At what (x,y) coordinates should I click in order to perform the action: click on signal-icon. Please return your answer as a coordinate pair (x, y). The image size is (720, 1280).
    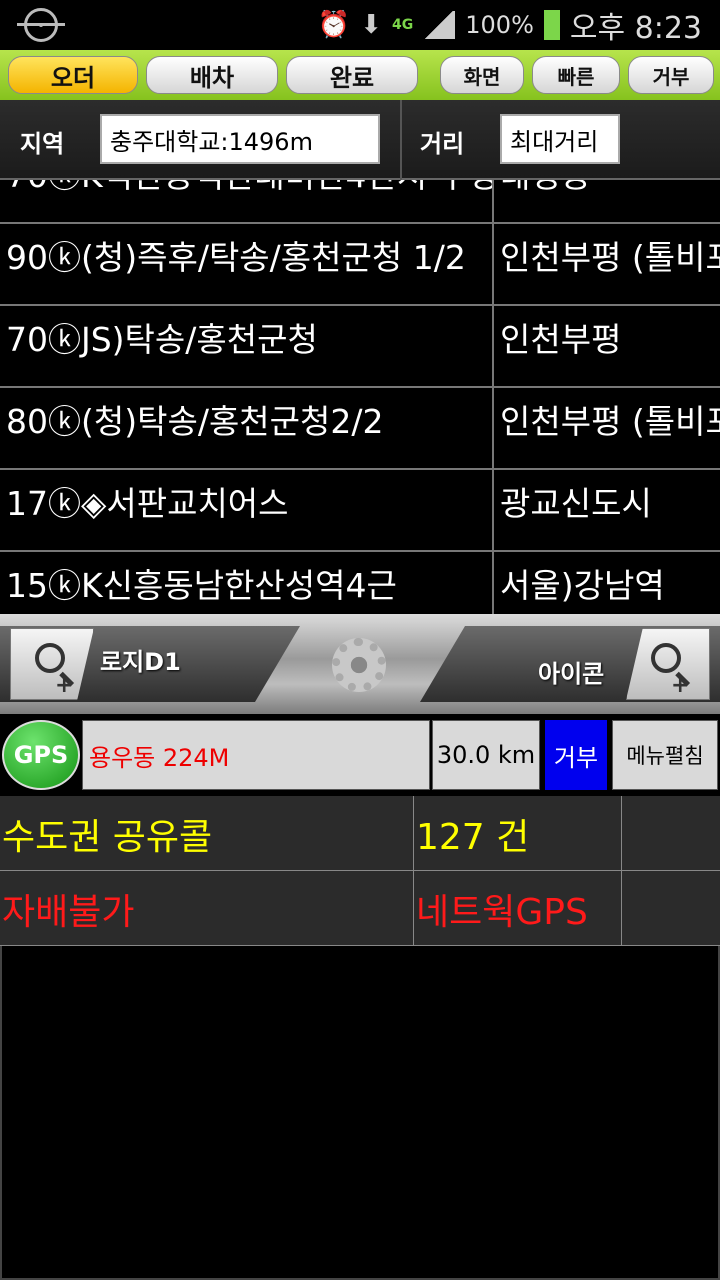
    Looking at the image, I should click on (439, 25).